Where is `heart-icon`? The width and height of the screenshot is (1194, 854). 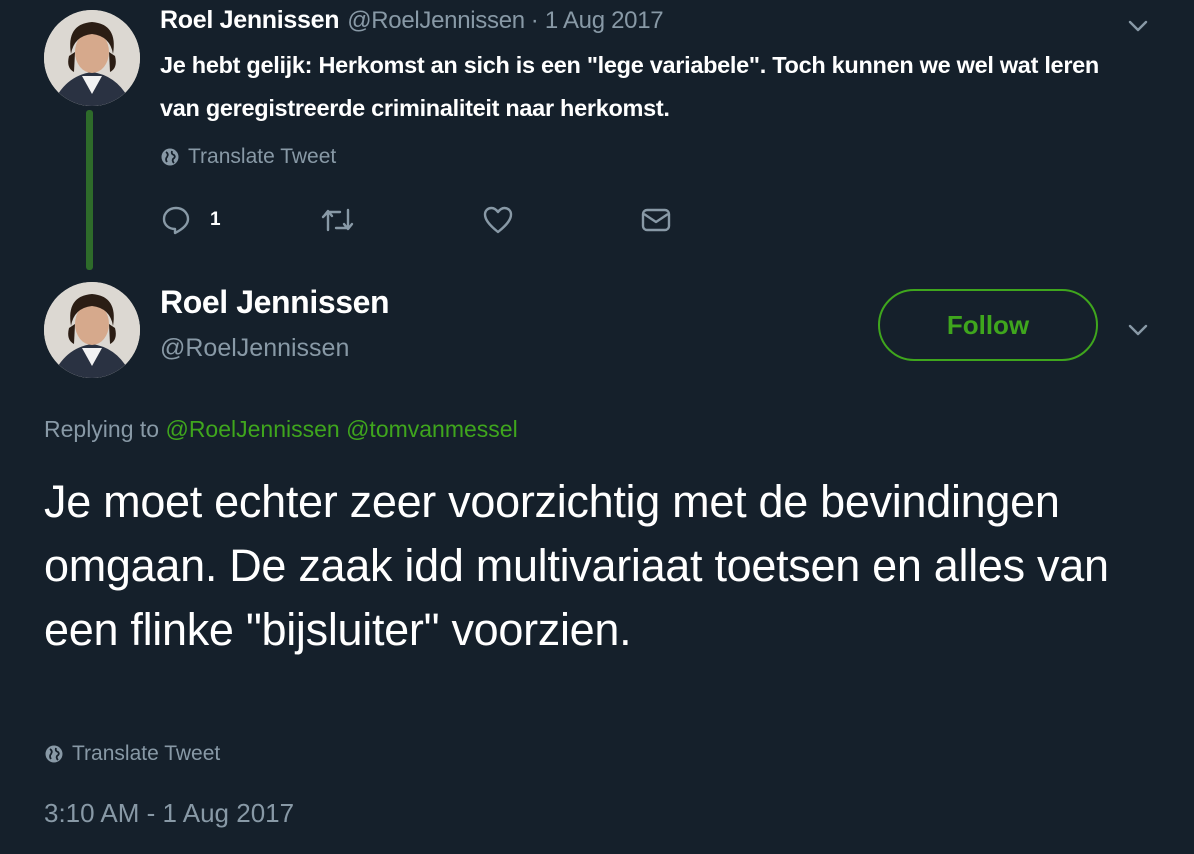 heart-icon is located at coordinates (498, 220).